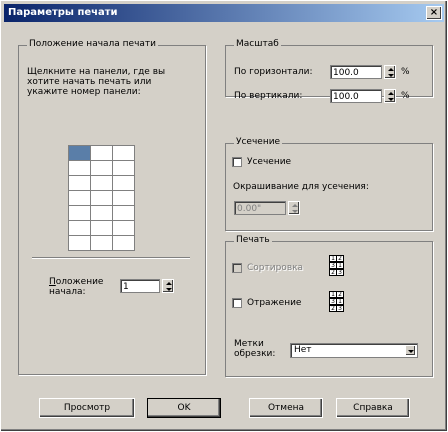  I want to click on horizontal-scale-unit: %, so click(405, 72).